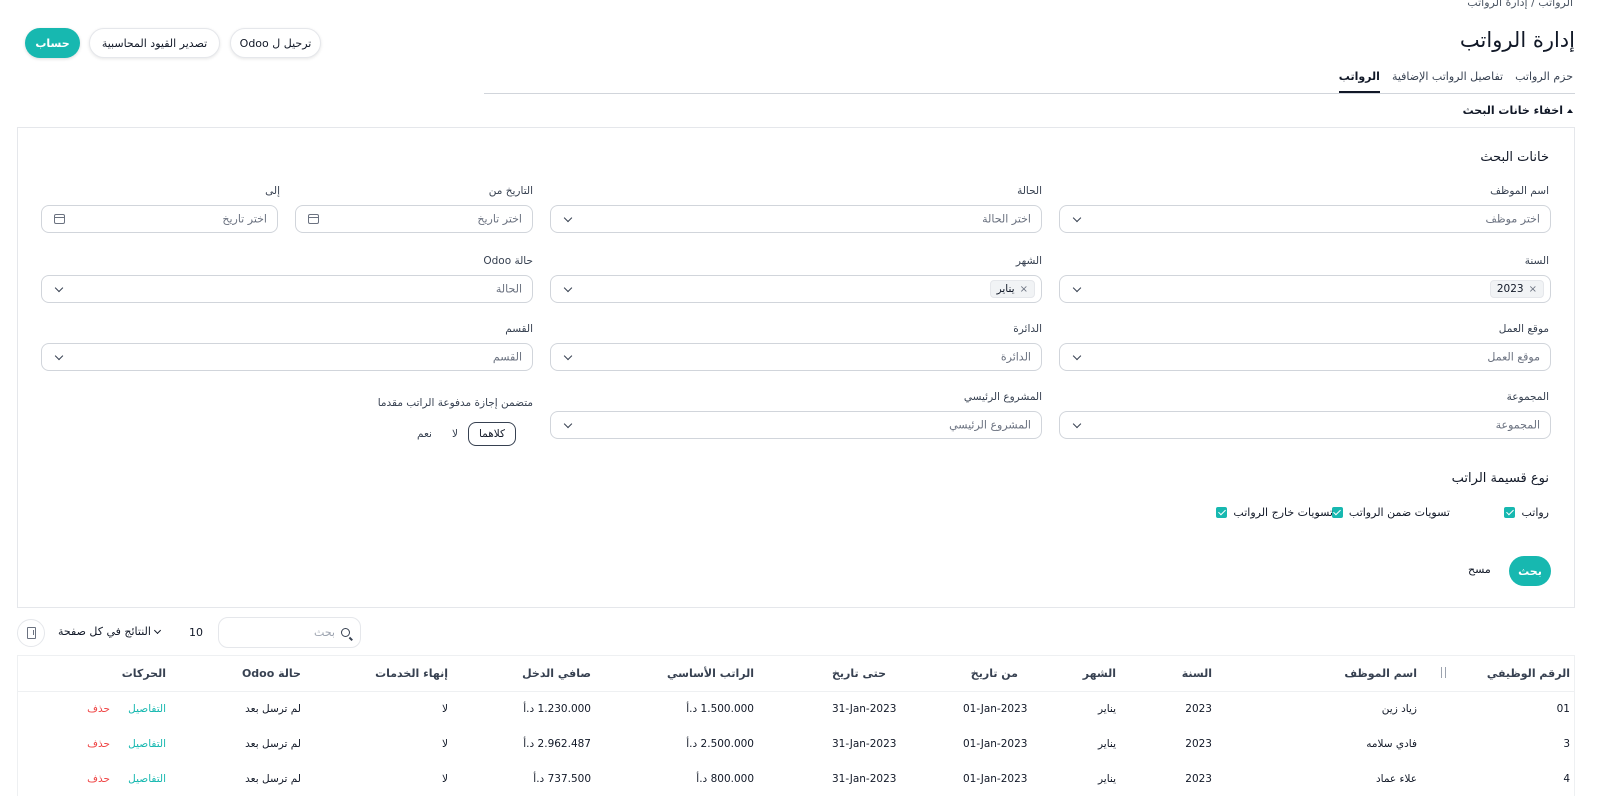  I want to click on toggle-search-fields: اخفاء خانات البحث, so click(1518, 110).